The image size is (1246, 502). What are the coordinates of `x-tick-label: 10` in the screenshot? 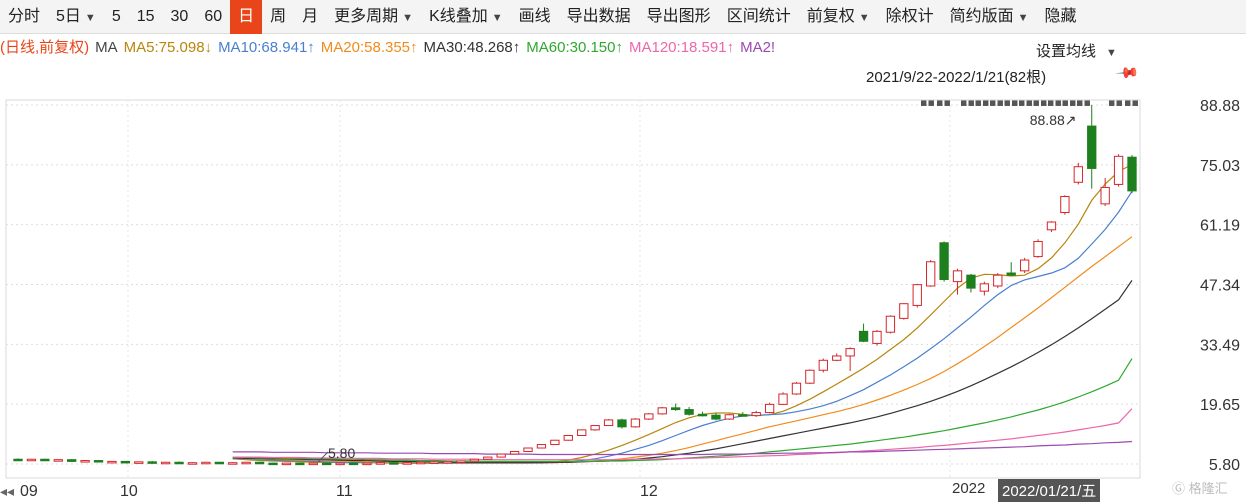 It's located at (129, 491).